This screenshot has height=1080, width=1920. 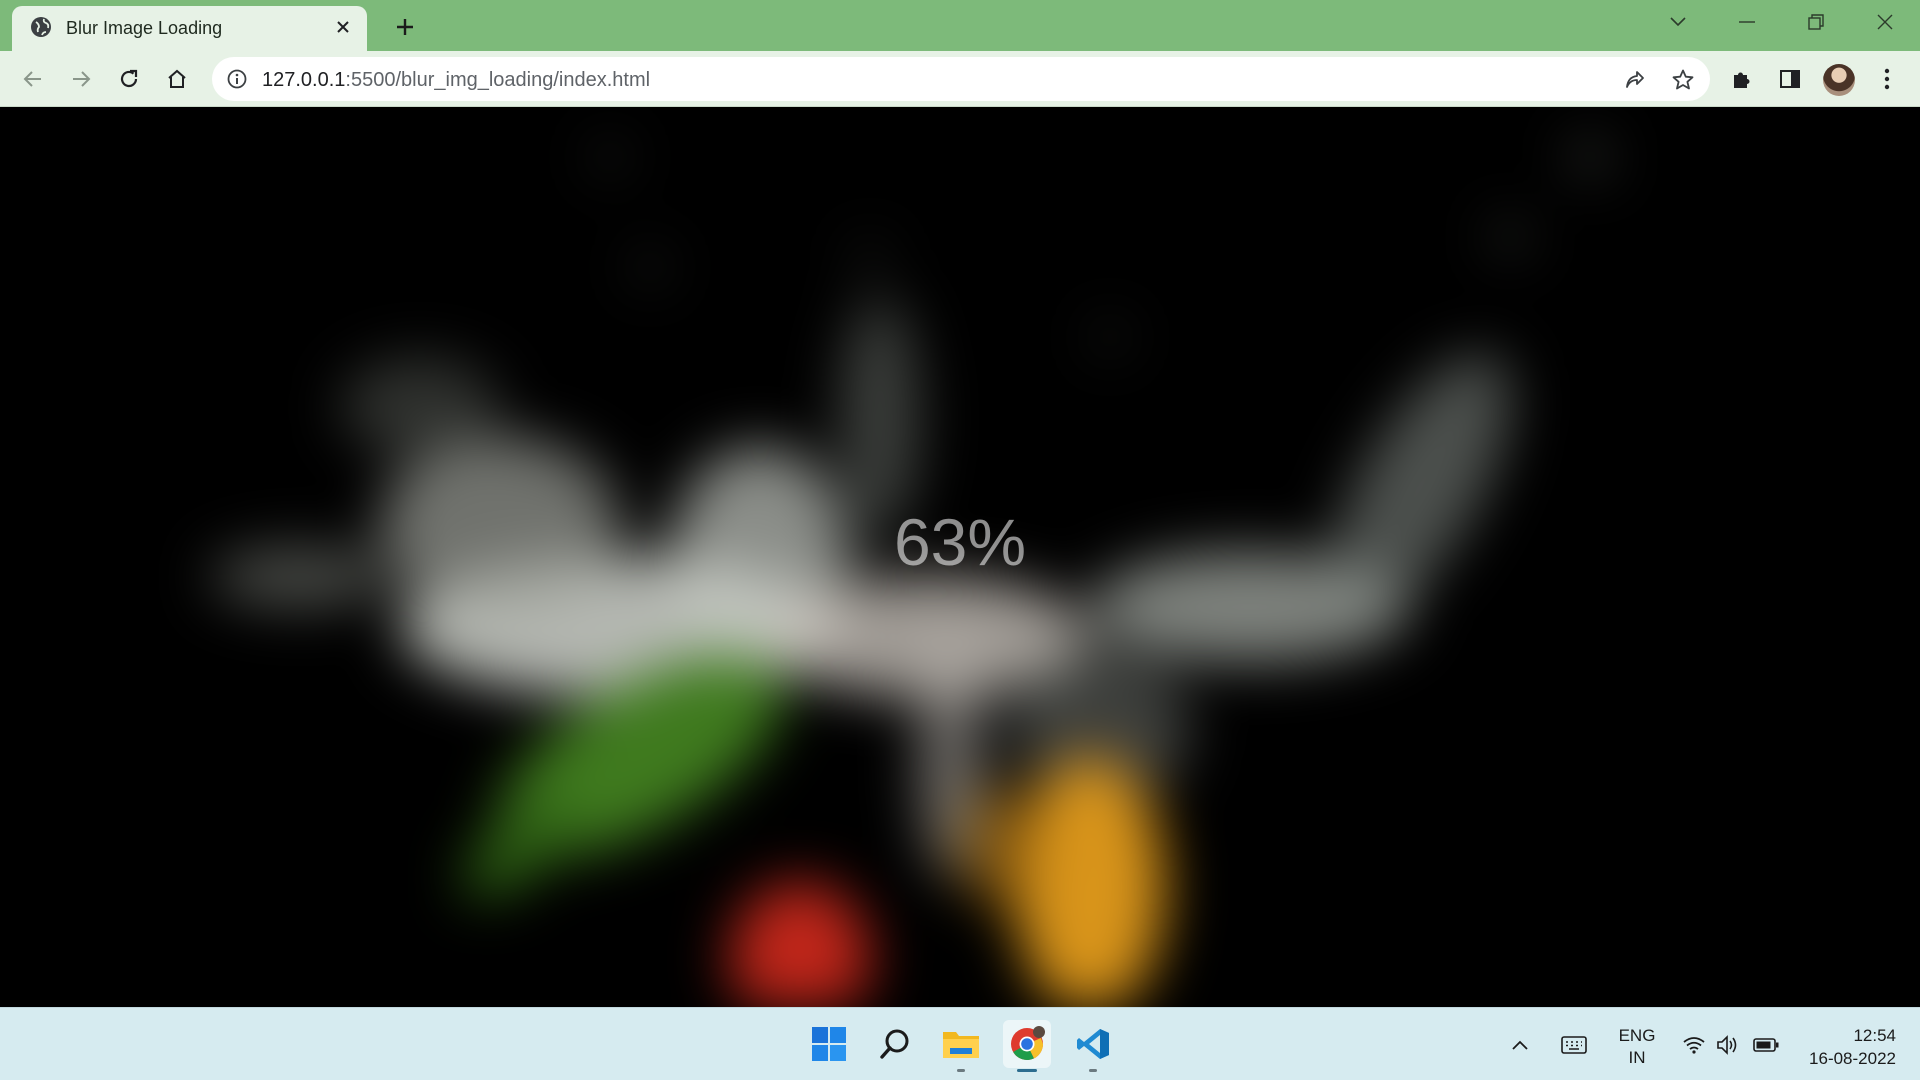 I want to click on close-tab-icon, so click(x=343, y=27).